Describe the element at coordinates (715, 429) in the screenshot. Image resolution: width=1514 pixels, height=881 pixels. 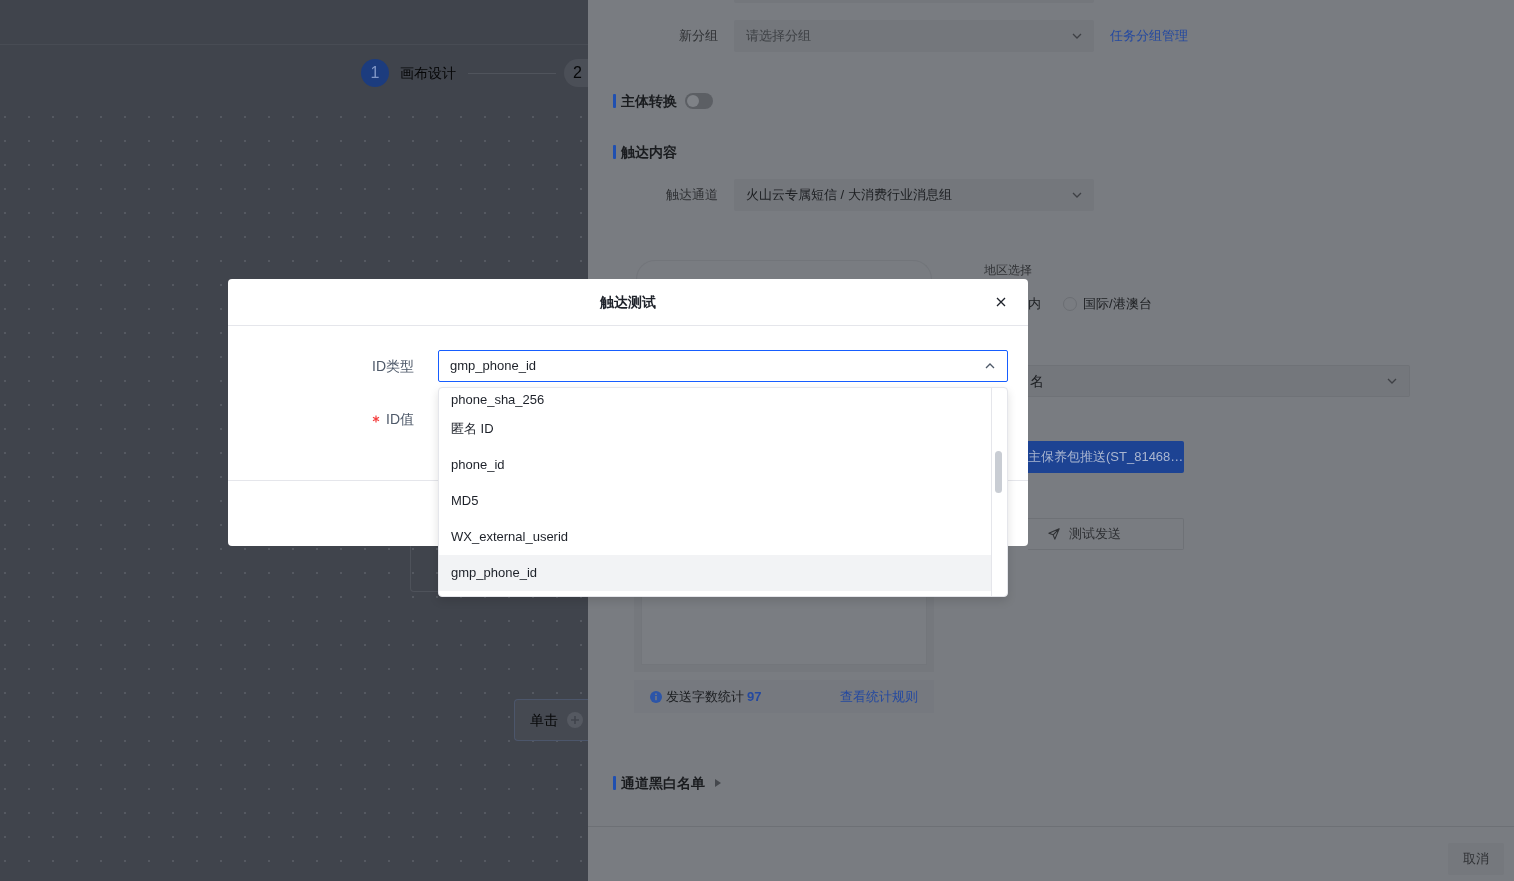
I see `dropdown-option: 匿名 ID` at that location.